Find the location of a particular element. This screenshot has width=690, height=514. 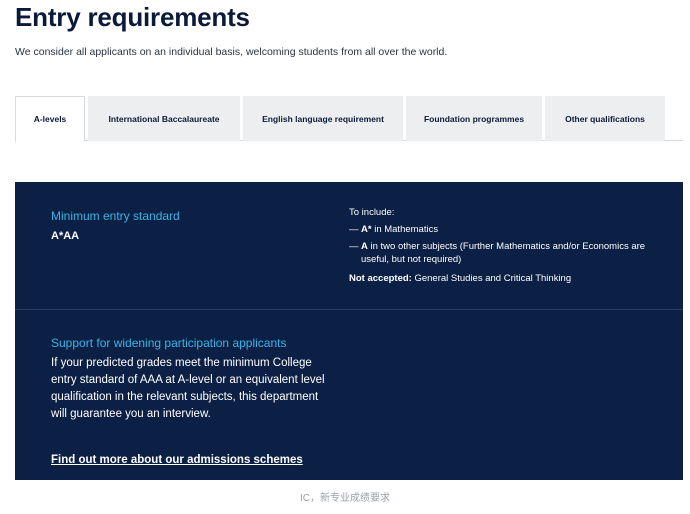

not-accepted-label: Not accepted: is located at coordinates (380, 278).